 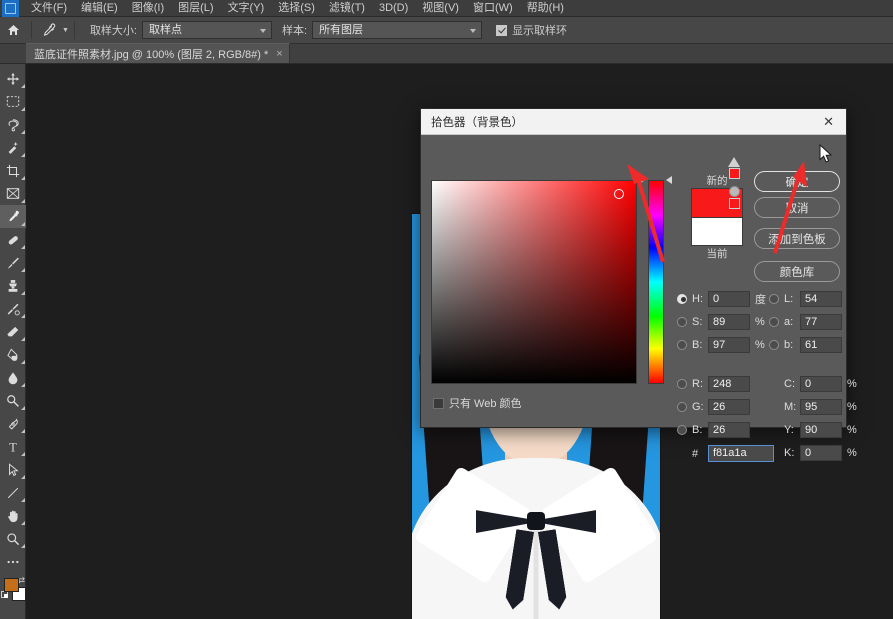 I want to click on field-row-b-blue: B: 26, so click(x=727, y=429).